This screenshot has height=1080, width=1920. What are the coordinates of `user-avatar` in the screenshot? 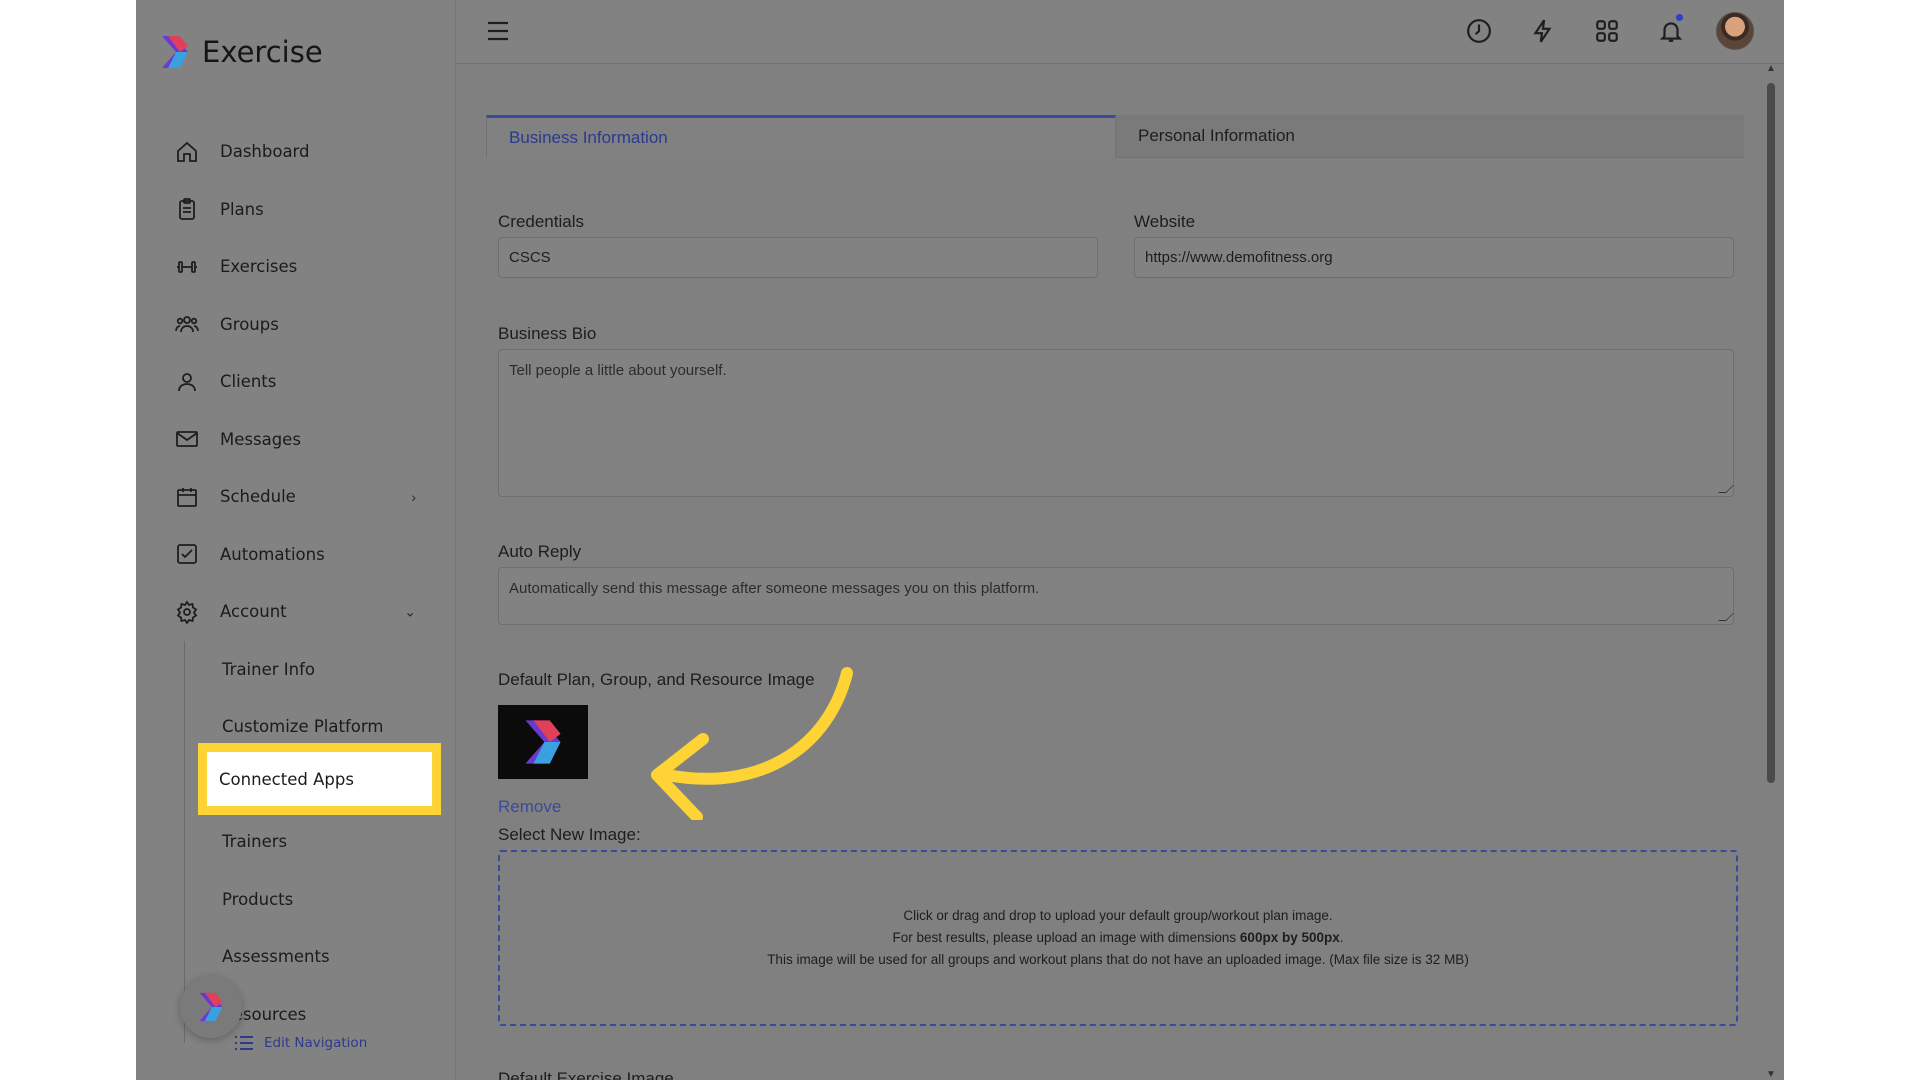 It's located at (1735, 31).